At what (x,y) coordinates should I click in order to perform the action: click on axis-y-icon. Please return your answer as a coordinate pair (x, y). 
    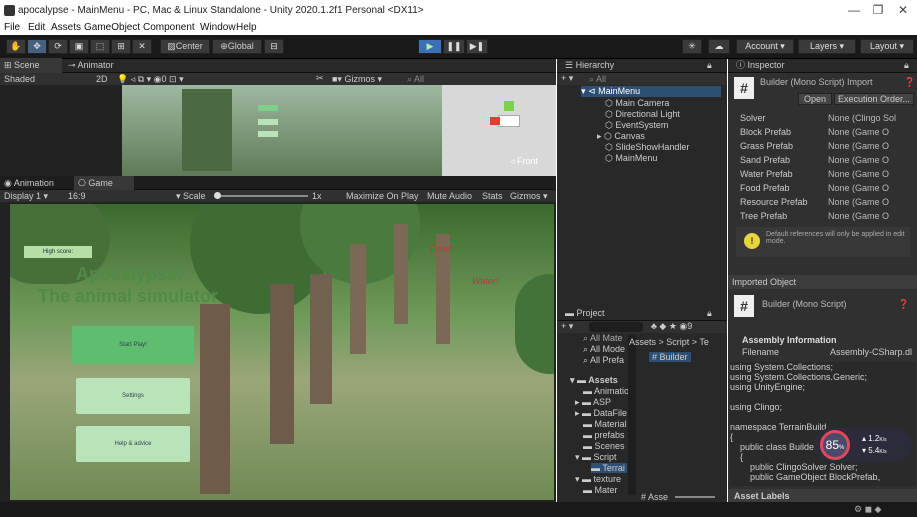
    Looking at the image, I should click on (509, 106).